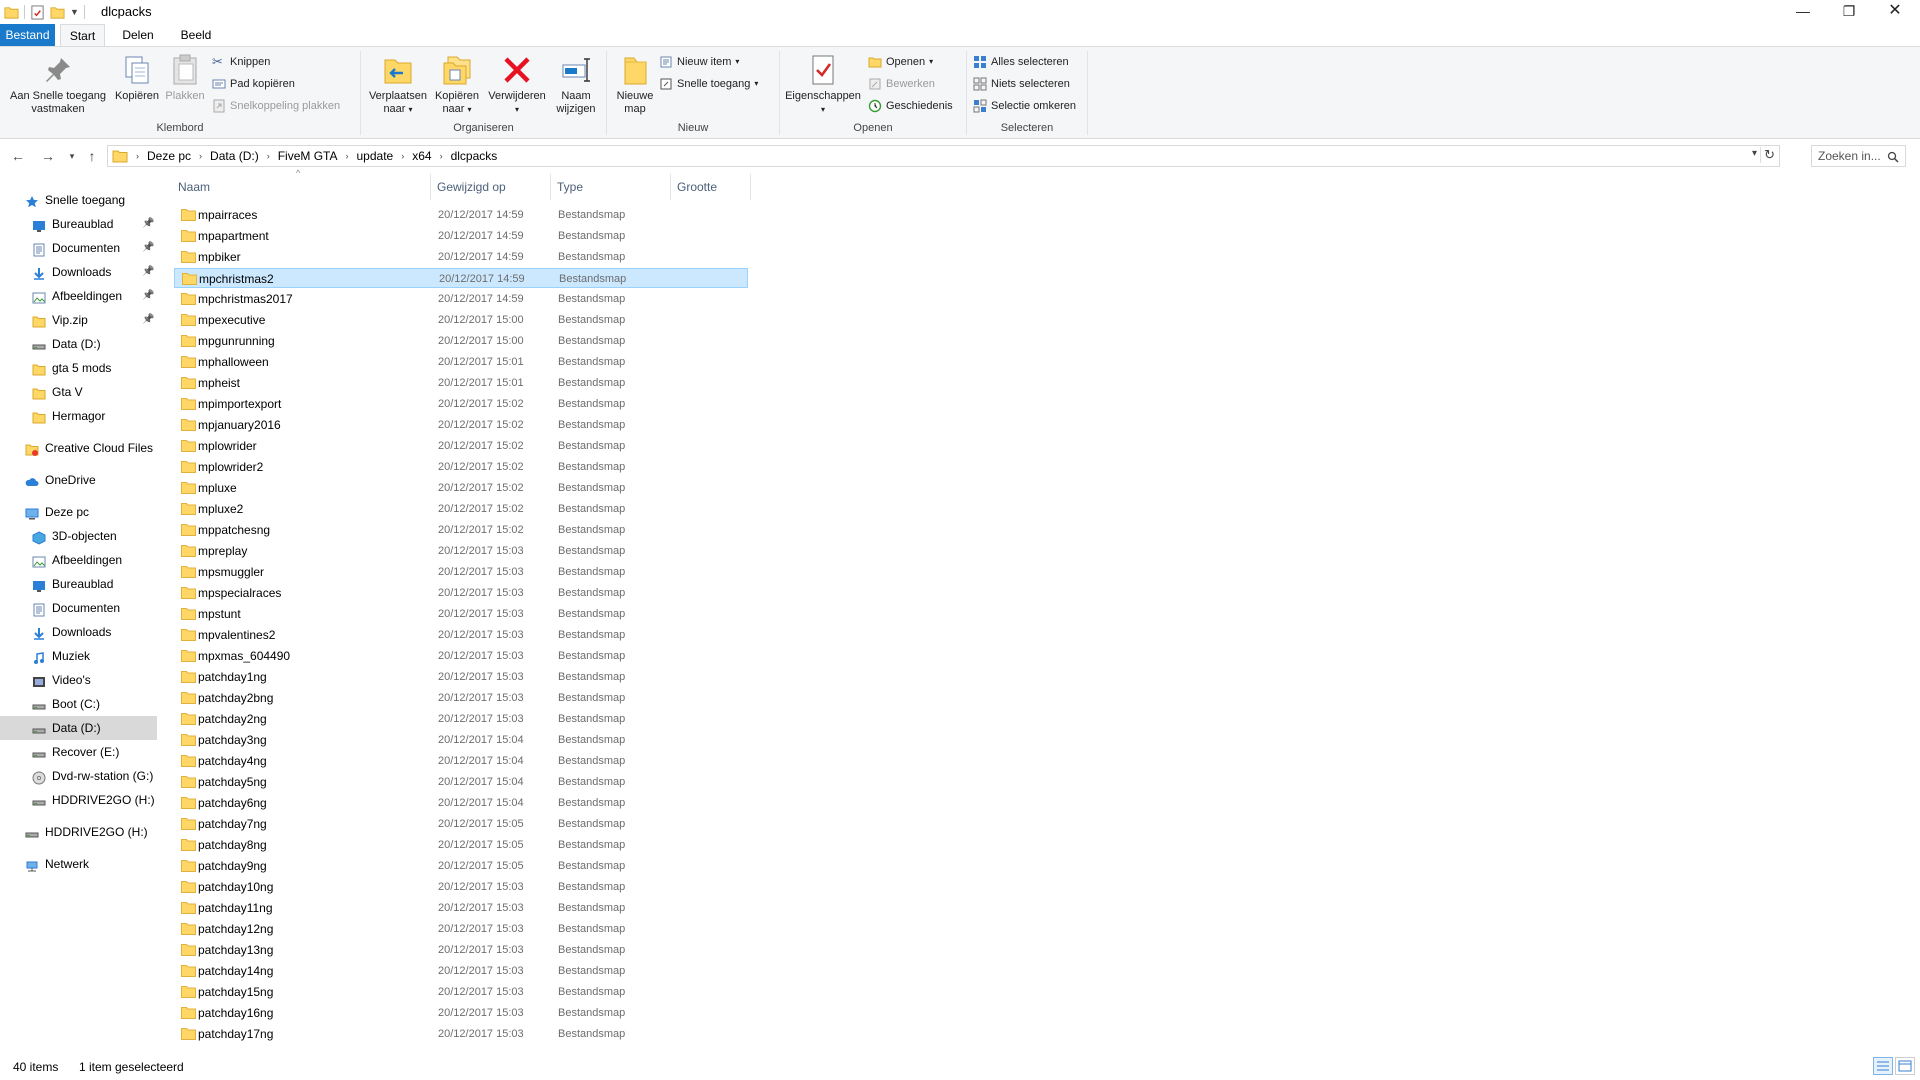  What do you see at coordinates (57, 12) in the screenshot?
I see `new-folder-icon` at bounding box center [57, 12].